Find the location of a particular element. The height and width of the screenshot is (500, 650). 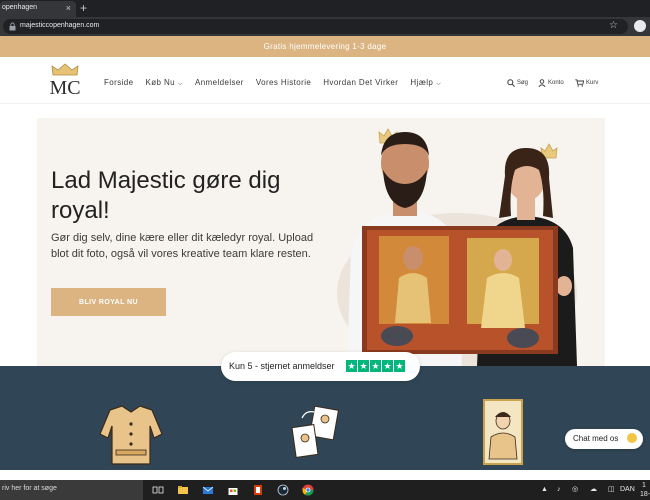

site-logo: MC is located at coordinates (65, 81).